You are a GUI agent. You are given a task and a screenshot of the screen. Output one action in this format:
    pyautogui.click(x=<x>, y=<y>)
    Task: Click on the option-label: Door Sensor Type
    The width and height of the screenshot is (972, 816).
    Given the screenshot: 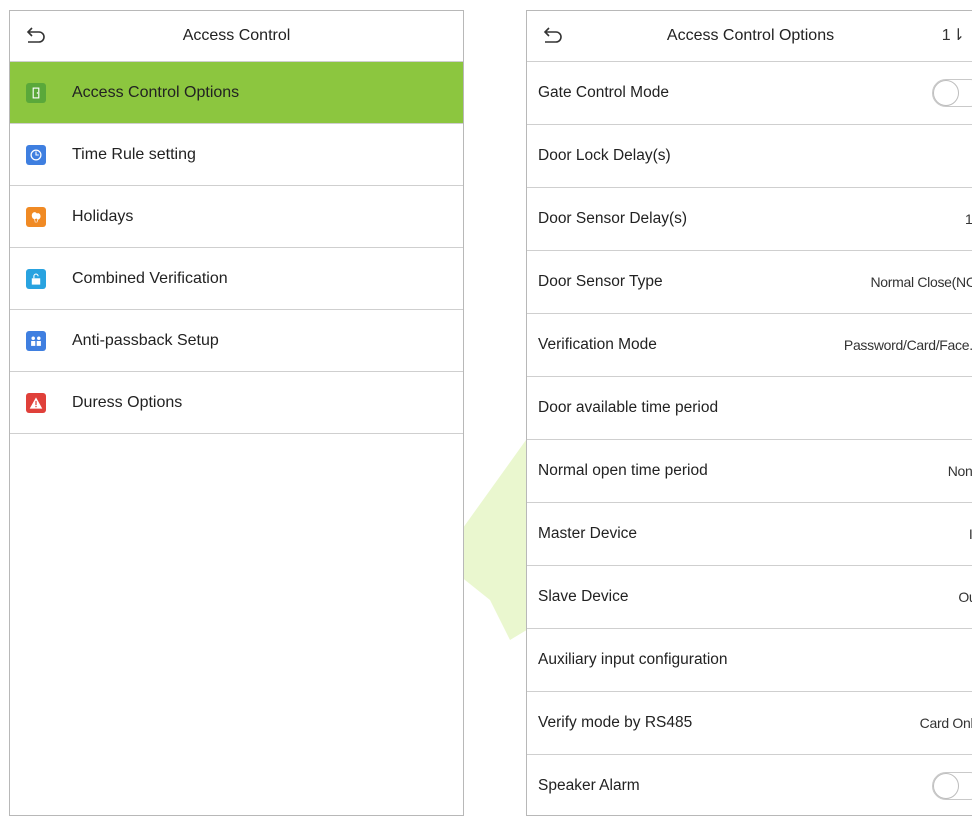 What is the action you would take?
    pyautogui.click(x=600, y=281)
    